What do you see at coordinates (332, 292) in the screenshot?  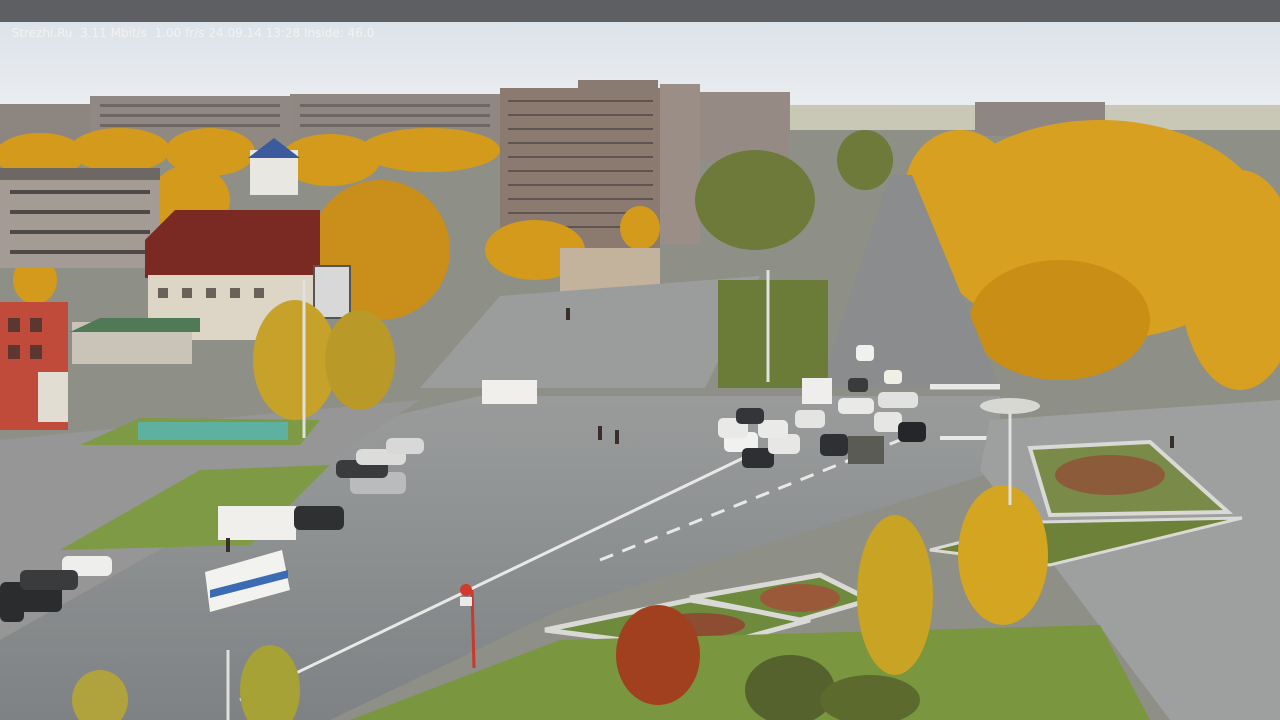 I see `billboard` at bounding box center [332, 292].